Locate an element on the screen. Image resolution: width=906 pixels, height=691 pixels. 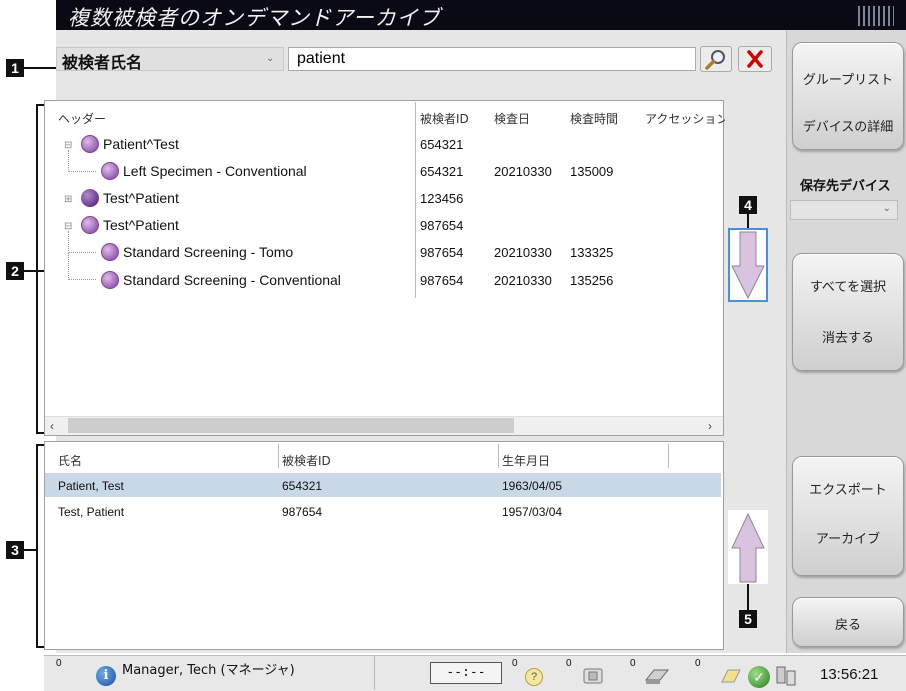
title-decoration-icon is located at coordinates (876, 16).